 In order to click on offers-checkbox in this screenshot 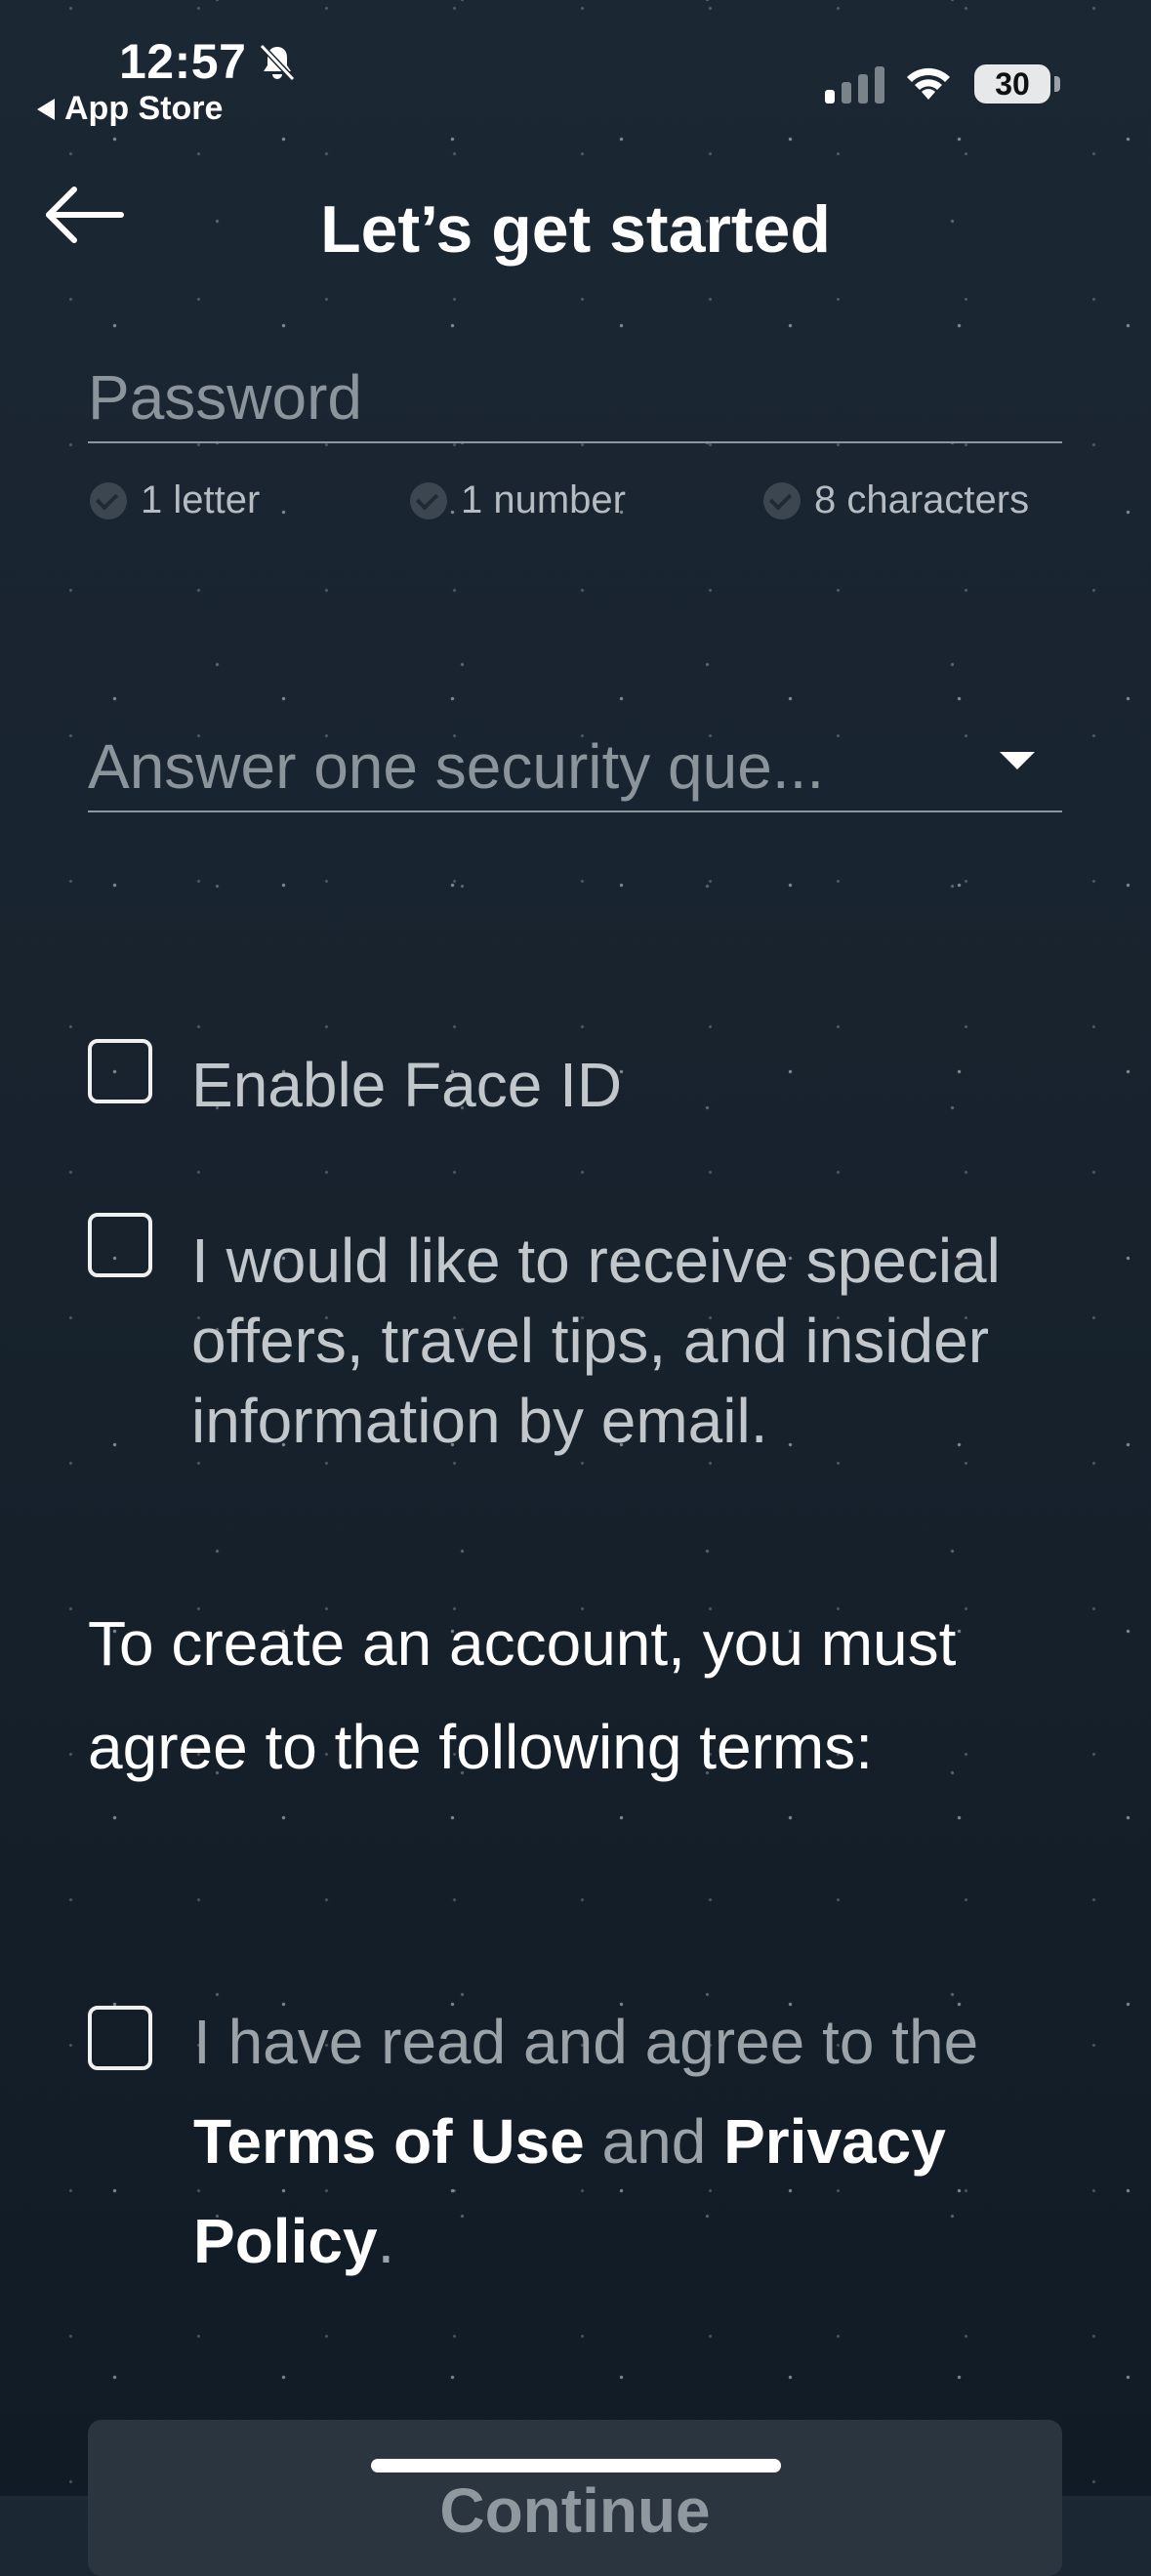, I will do `click(120, 1245)`.